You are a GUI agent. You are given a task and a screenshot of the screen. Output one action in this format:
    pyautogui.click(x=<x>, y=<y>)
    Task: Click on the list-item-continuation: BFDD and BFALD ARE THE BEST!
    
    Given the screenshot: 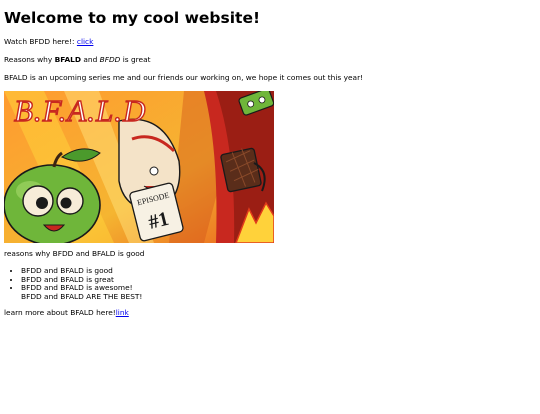 What is the action you would take?
    pyautogui.click(x=82, y=296)
    